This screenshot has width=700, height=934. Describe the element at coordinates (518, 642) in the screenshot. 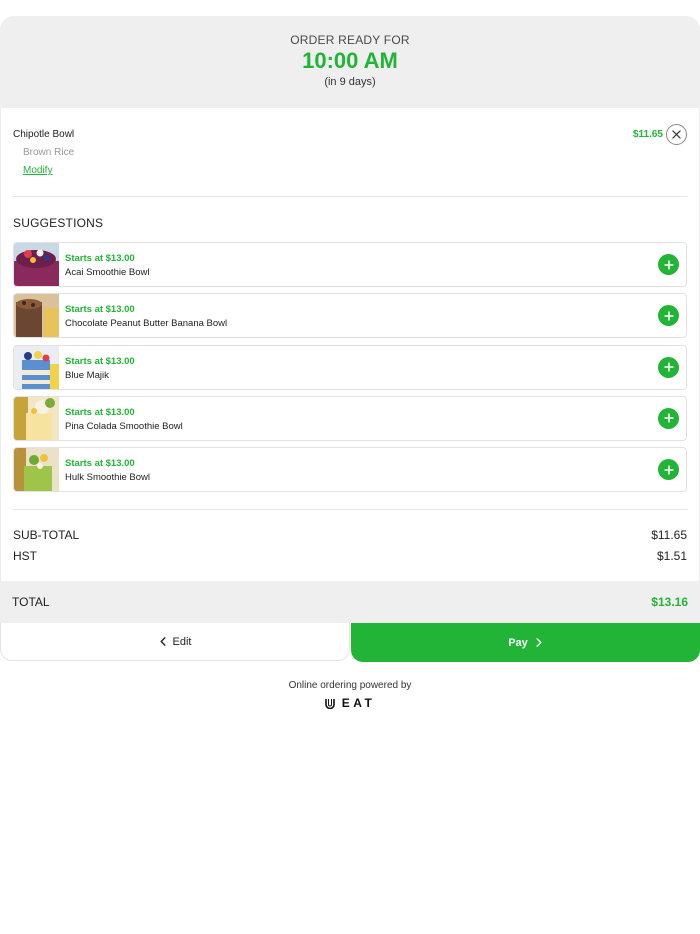

I see `pay-label: Pay` at that location.